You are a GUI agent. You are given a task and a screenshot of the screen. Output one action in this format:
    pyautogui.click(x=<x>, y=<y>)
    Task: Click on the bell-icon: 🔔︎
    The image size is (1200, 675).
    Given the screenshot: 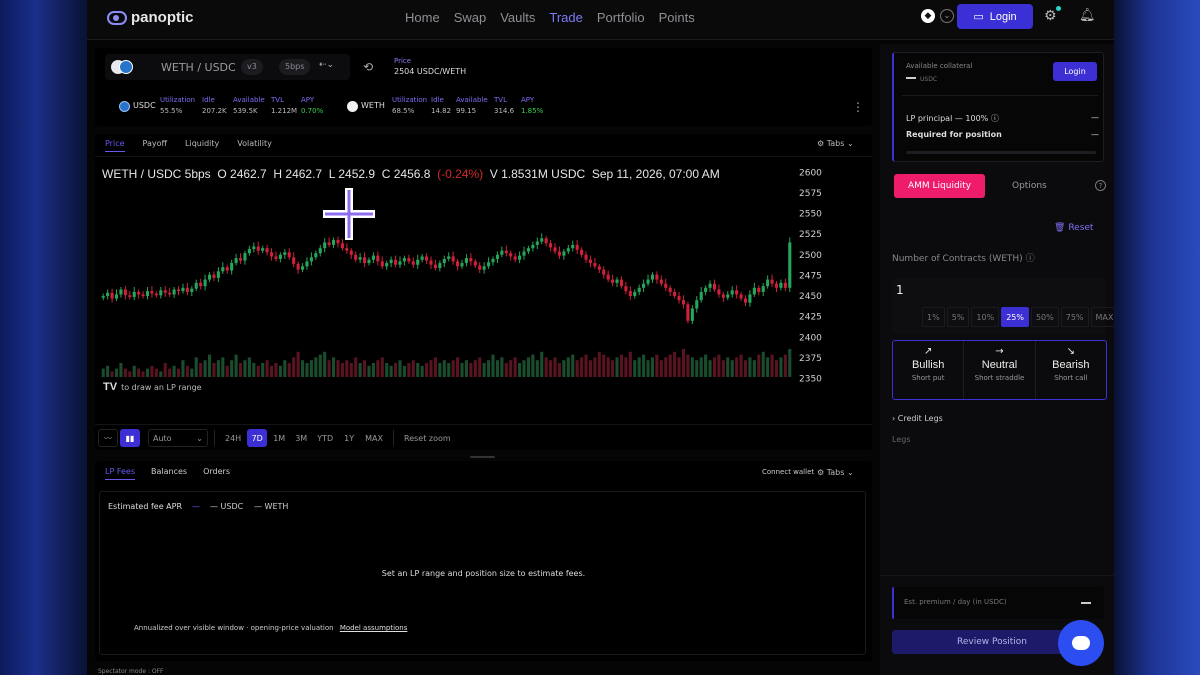 What is the action you would take?
    pyautogui.click(x=1087, y=15)
    